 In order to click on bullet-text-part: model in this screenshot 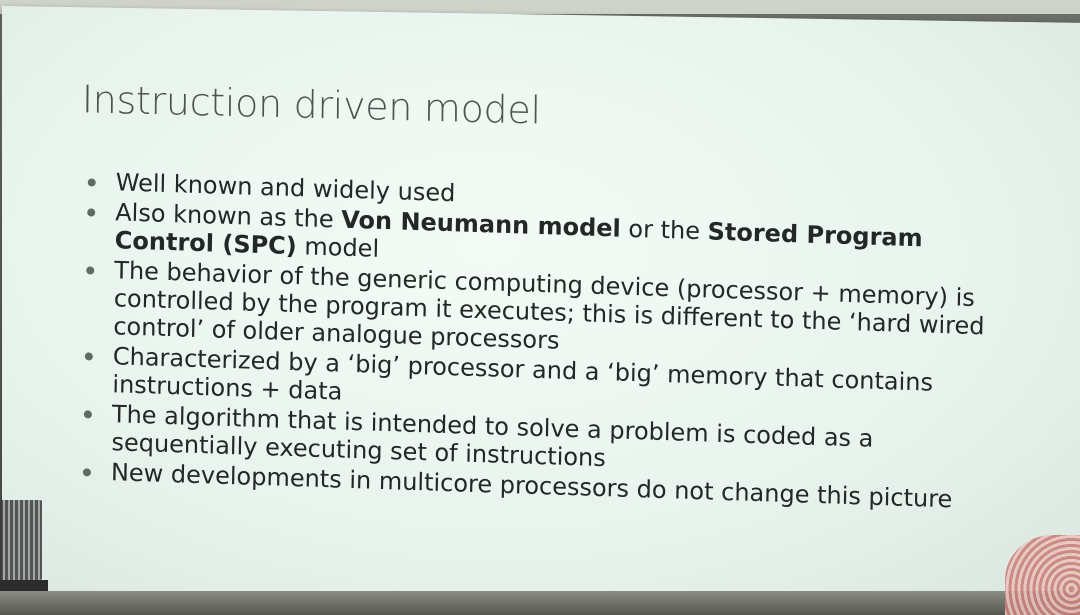, I will do `click(338, 247)`.